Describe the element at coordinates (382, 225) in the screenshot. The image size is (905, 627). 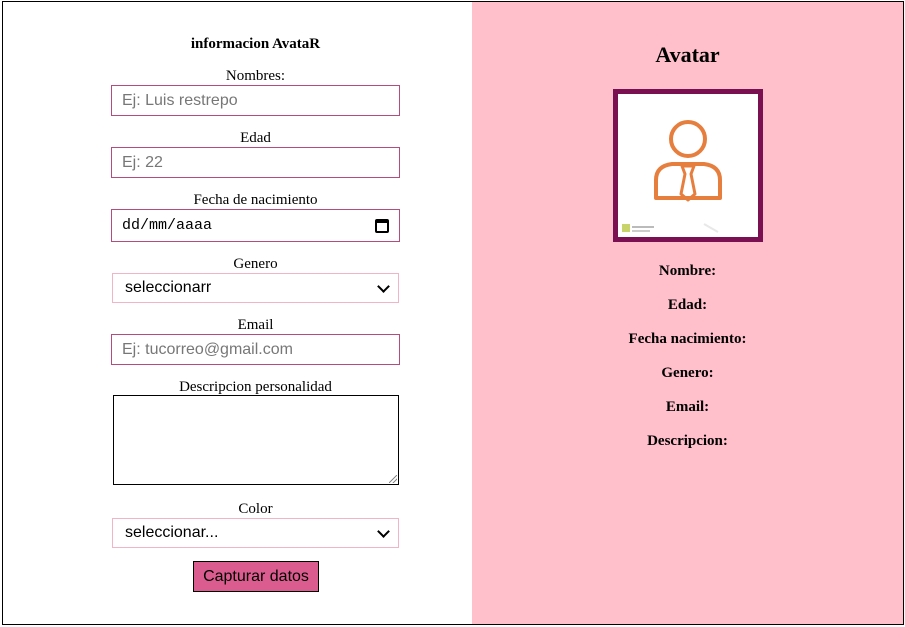
I see `calendar-icon` at that location.